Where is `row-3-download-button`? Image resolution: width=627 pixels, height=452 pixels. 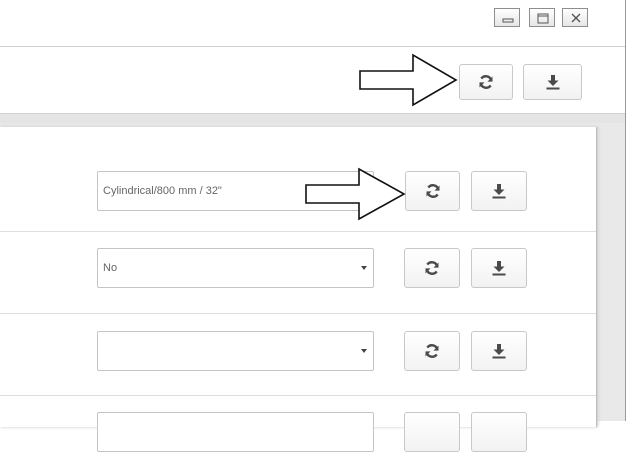 row-3-download-button is located at coordinates (499, 351).